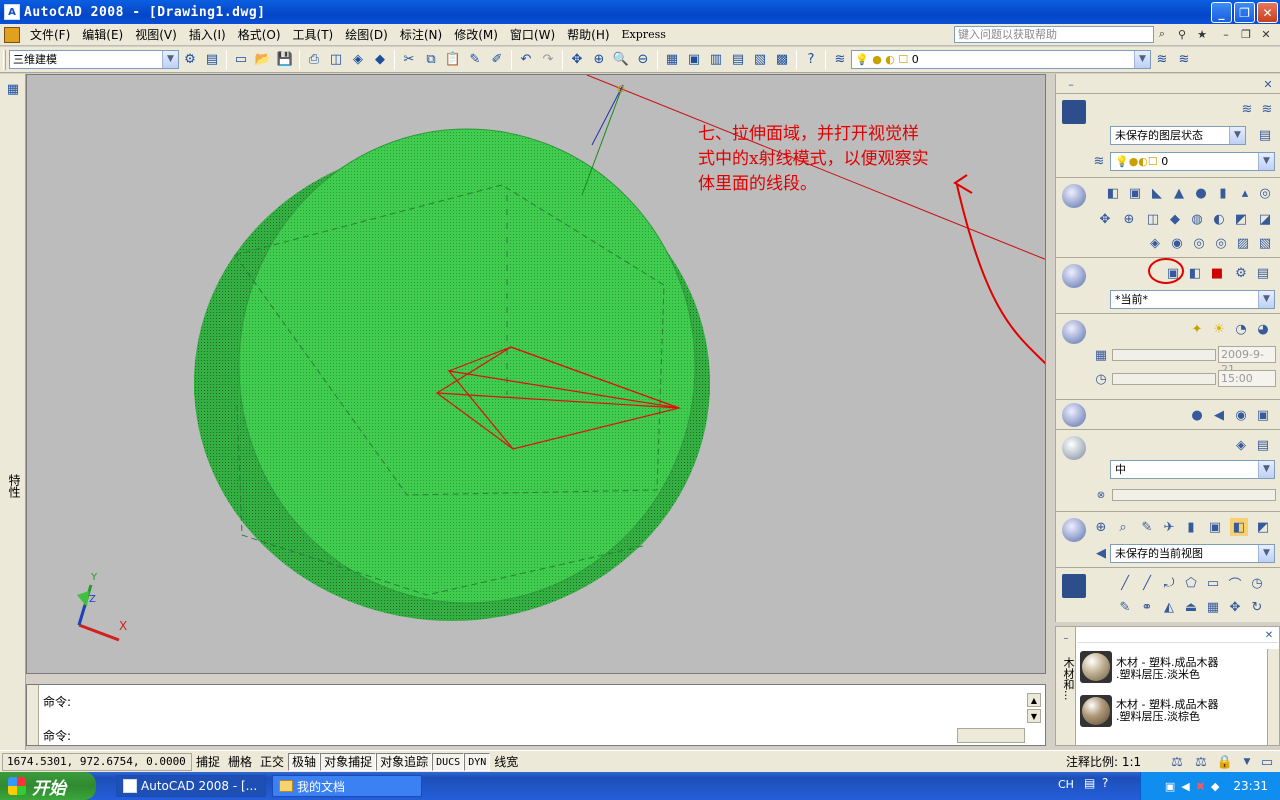 The height and width of the screenshot is (800, 1280). What do you see at coordinates (1101, 495) in the screenshot?
I see `render-cancel-icon: ⊗` at bounding box center [1101, 495].